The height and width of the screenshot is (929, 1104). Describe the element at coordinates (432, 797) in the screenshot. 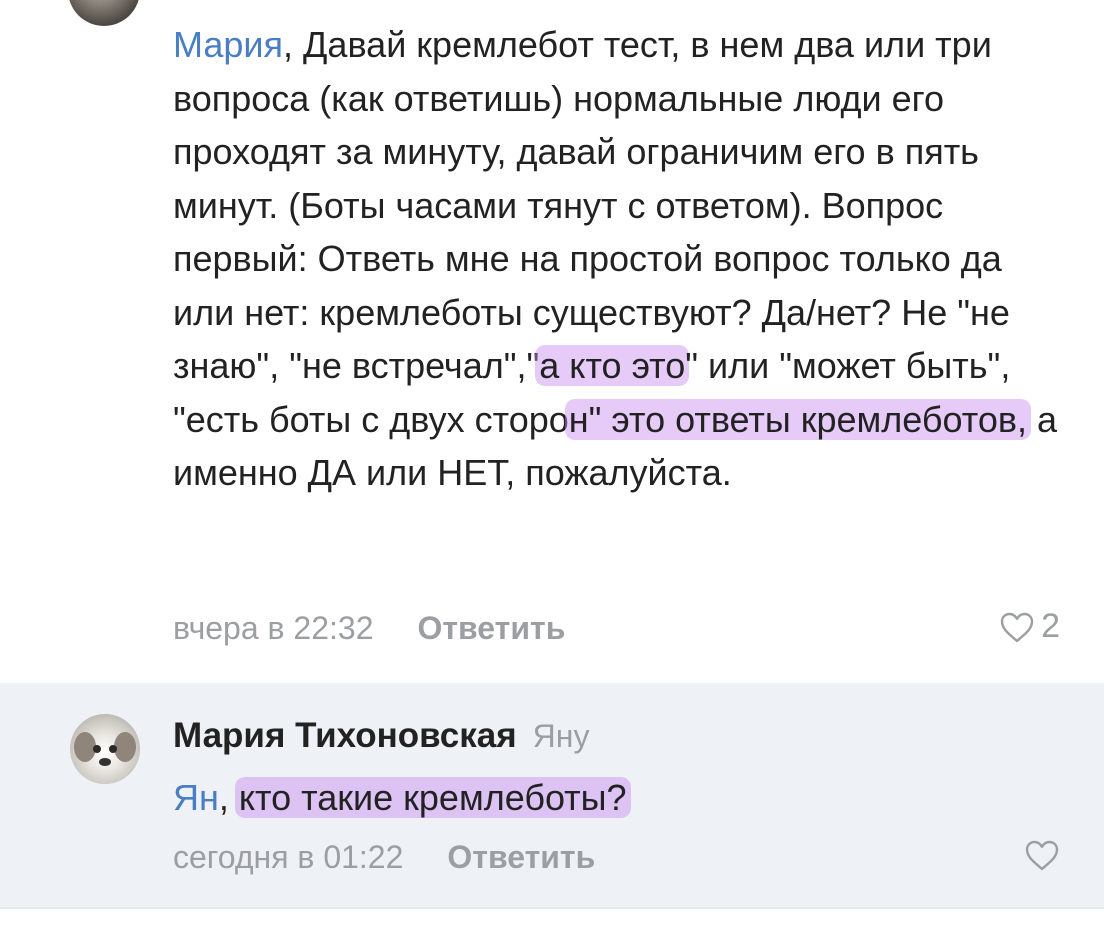

I see `text-highlight: кто такие кремлеботы?` at that location.